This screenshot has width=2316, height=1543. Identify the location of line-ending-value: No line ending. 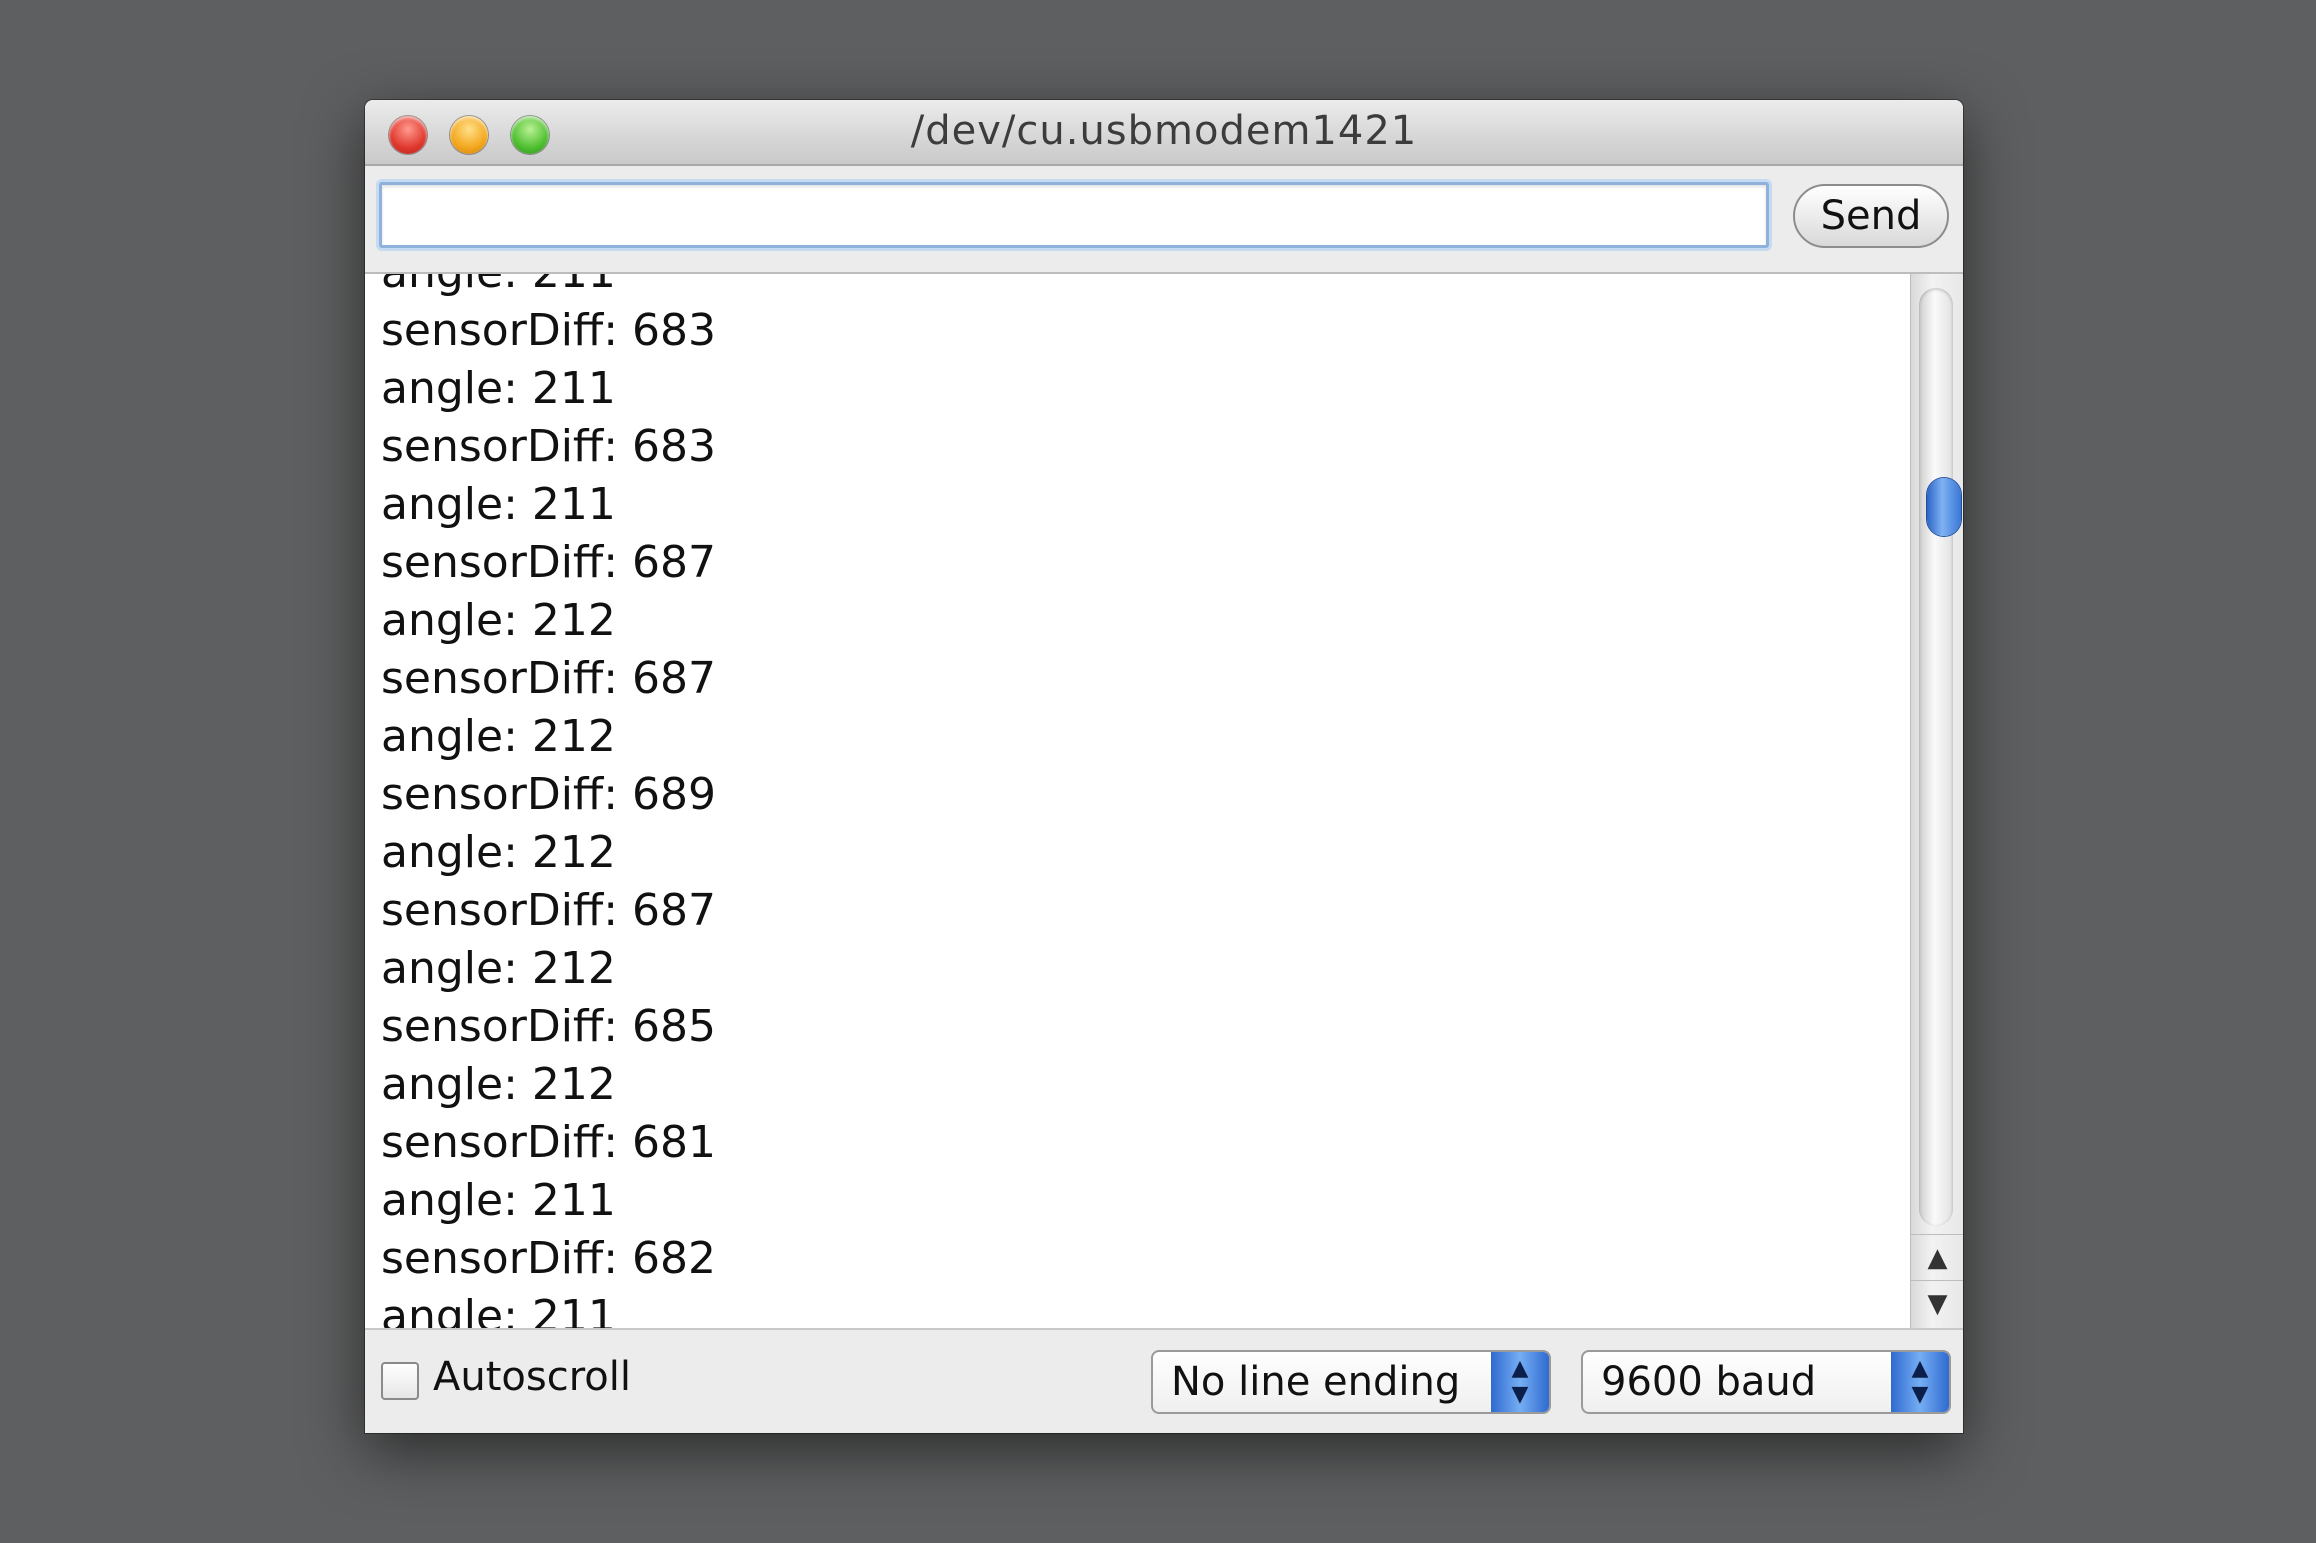
(1316, 1382).